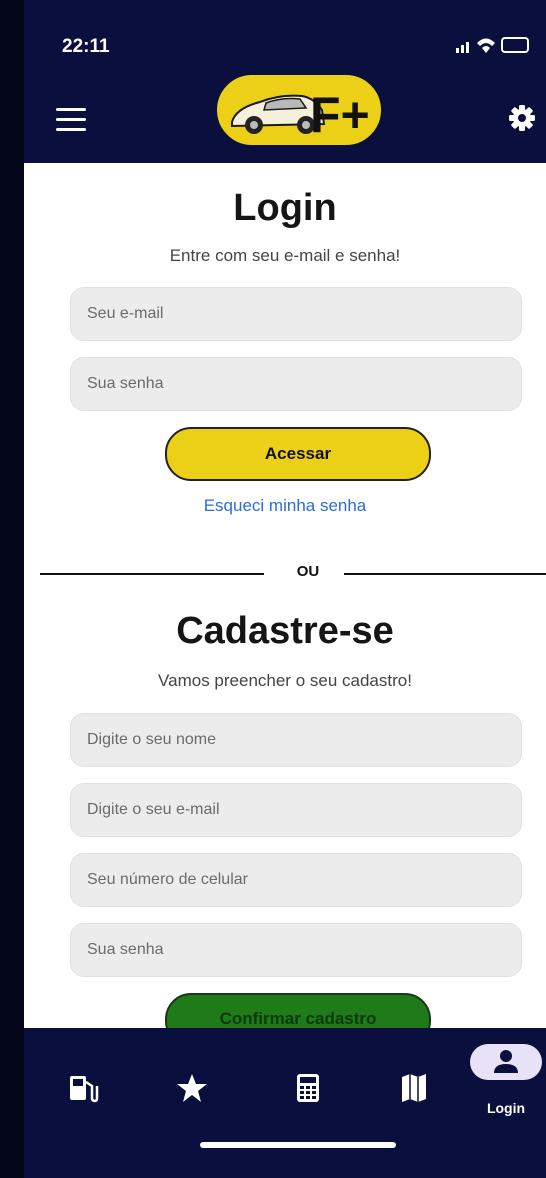  What do you see at coordinates (298, 454) in the screenshot?
I see `login-submit-button: Acessar` at bounding box center [298, 454].